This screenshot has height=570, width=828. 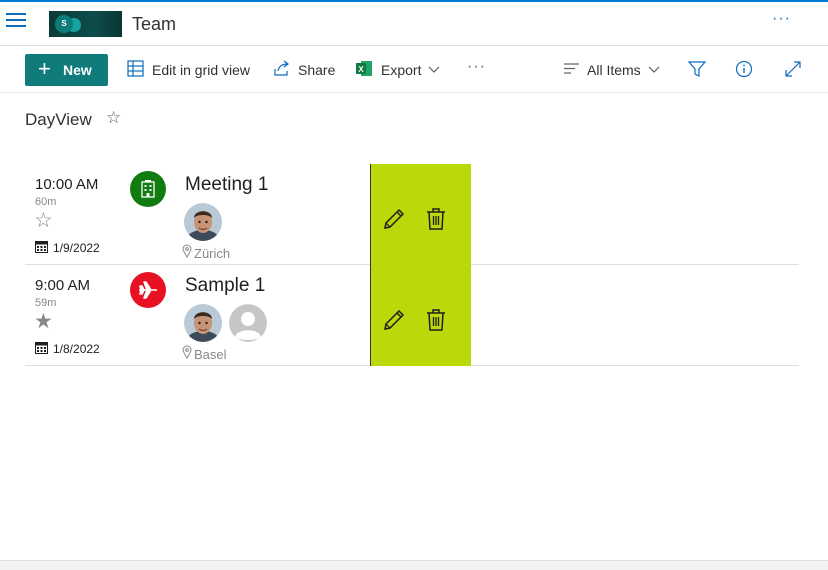 What do you see at coordinates (248, 323) in the screenshot?
I see `attendee-placeholder-avatar` at bounding box center [248, 323].